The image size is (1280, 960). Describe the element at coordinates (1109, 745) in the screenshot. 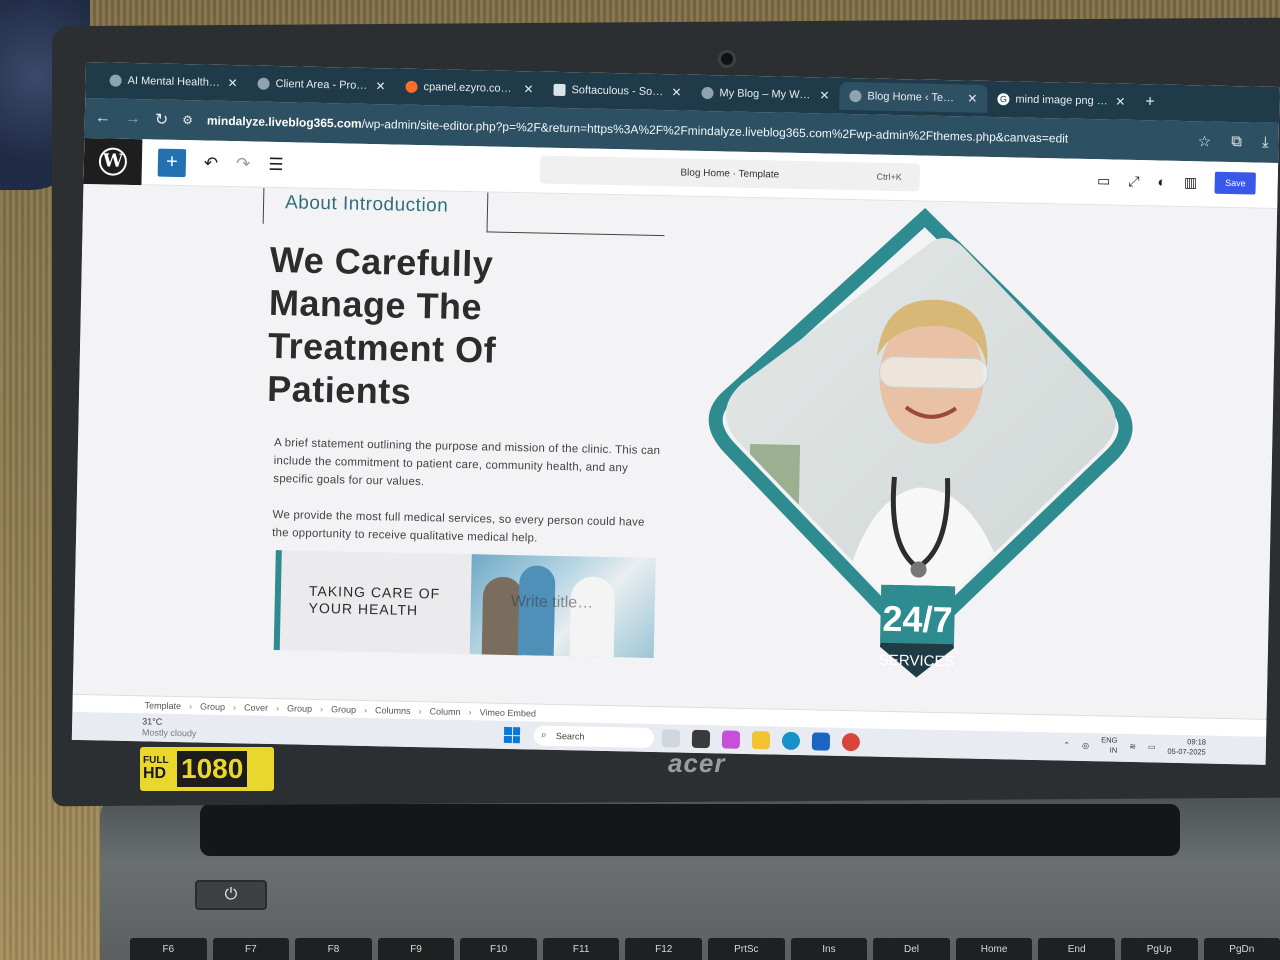

I see `language-indicator: ENG IN` at that location.